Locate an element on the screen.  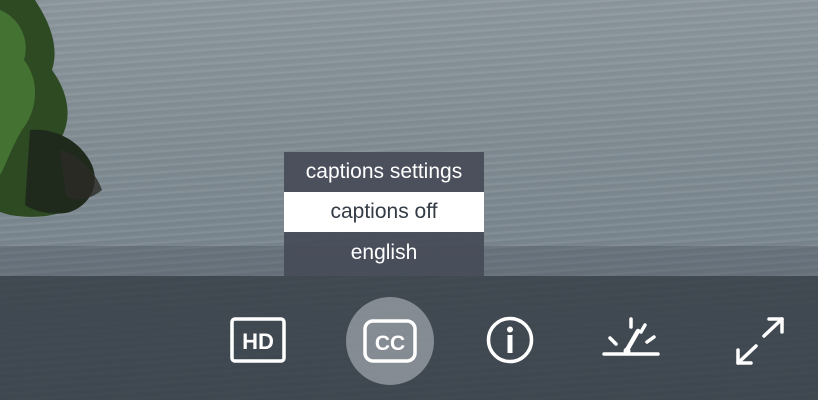
speed-icon is located at coordinates (631, 336).